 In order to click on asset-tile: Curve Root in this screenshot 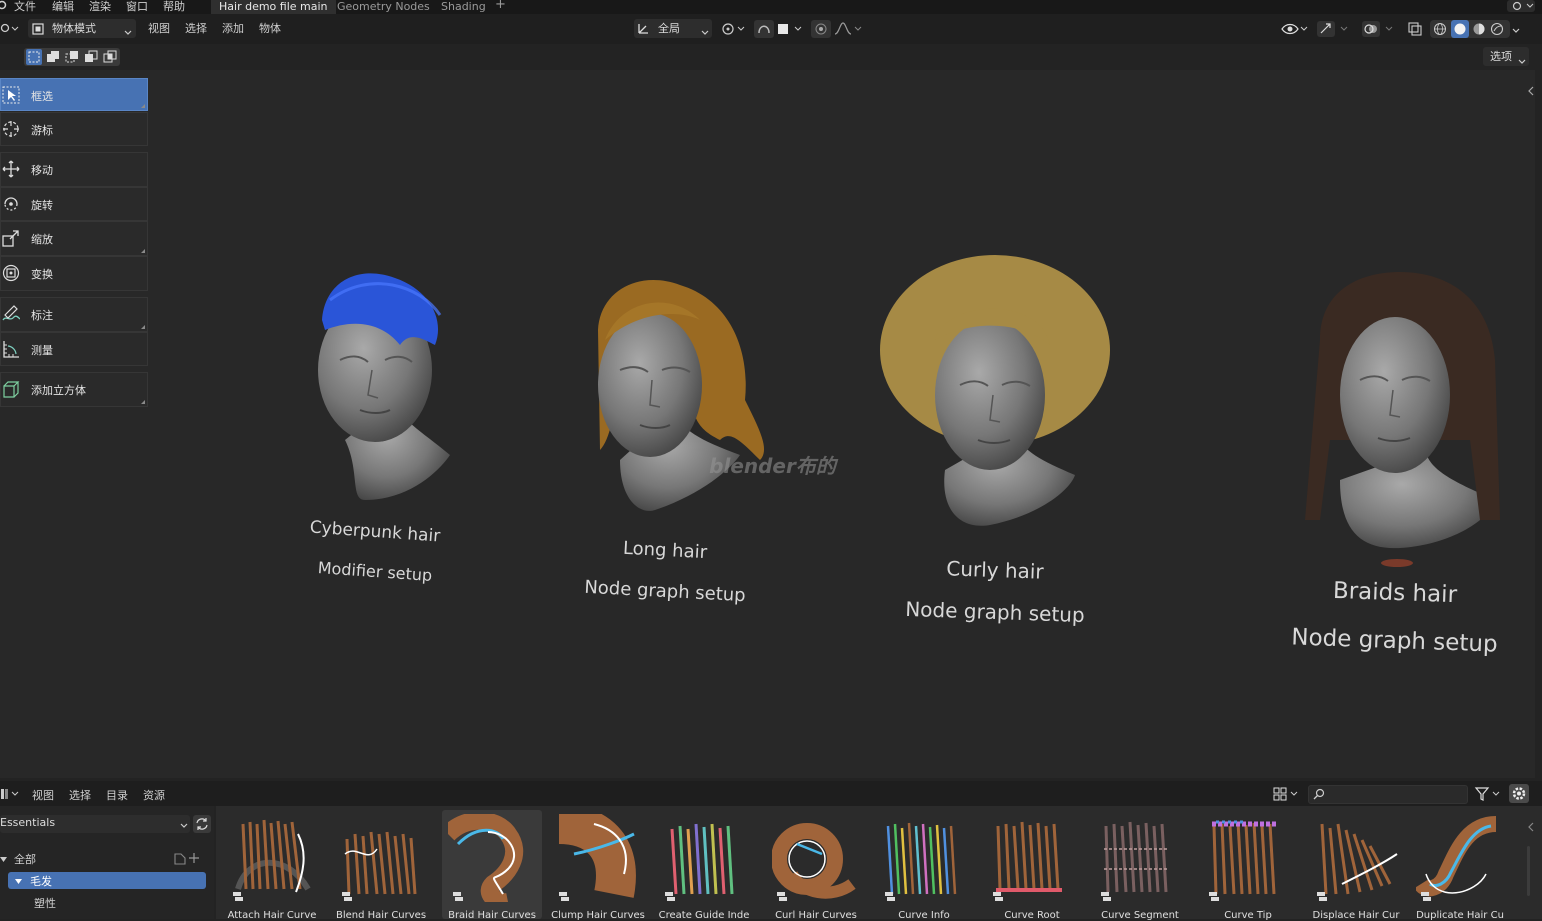, I will do `click(1032, 865)`.